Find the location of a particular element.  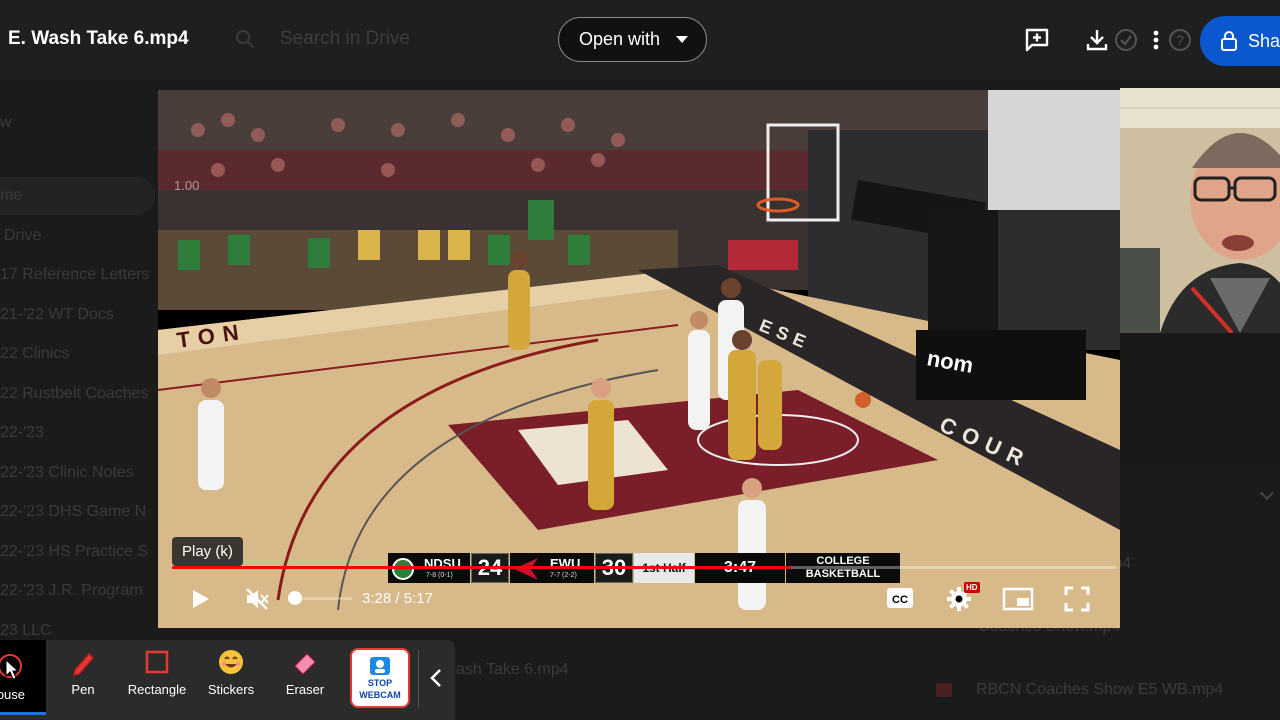

stop-webcam-label-1: STOP is located at coordinates (380, 683).